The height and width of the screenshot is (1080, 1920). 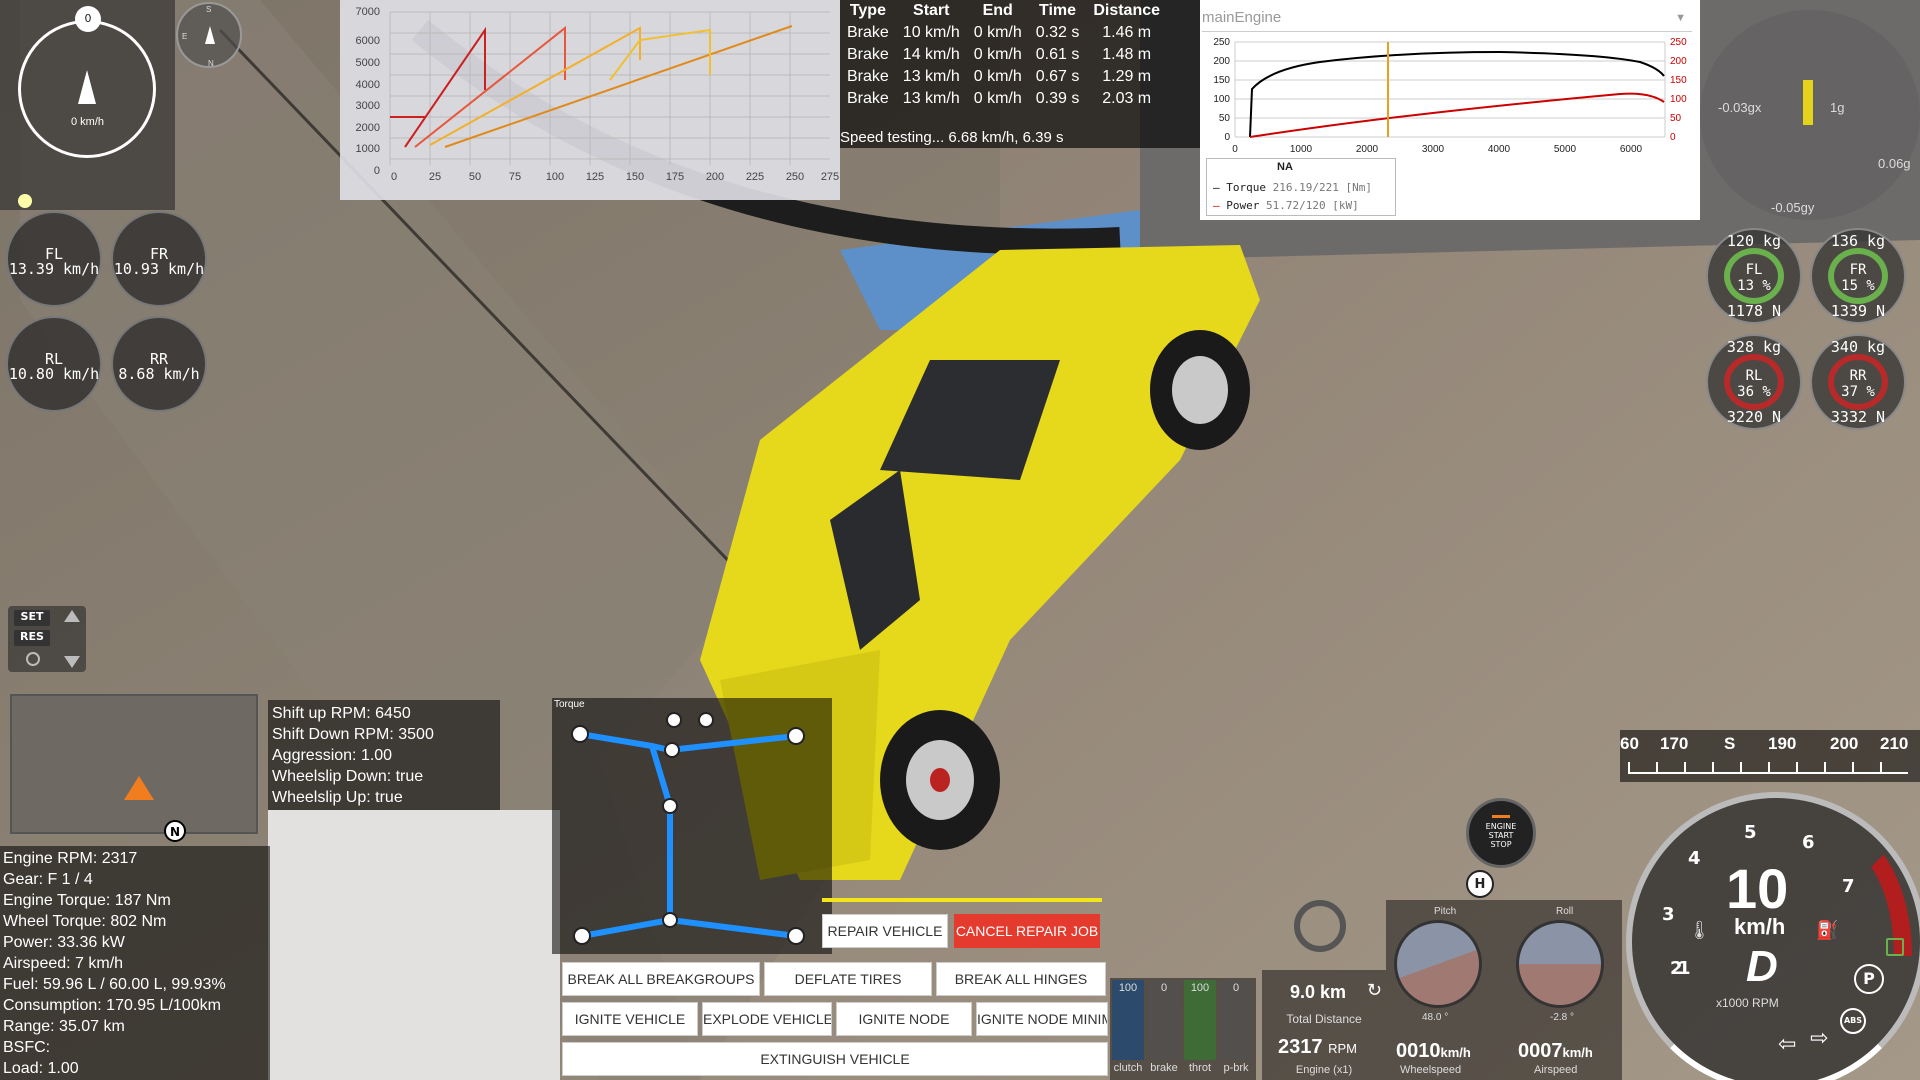 What do you see at coordinates (1221, 80) in the screenshot?
I see `torque-tick: 150` at bounding box center [1221, 80].